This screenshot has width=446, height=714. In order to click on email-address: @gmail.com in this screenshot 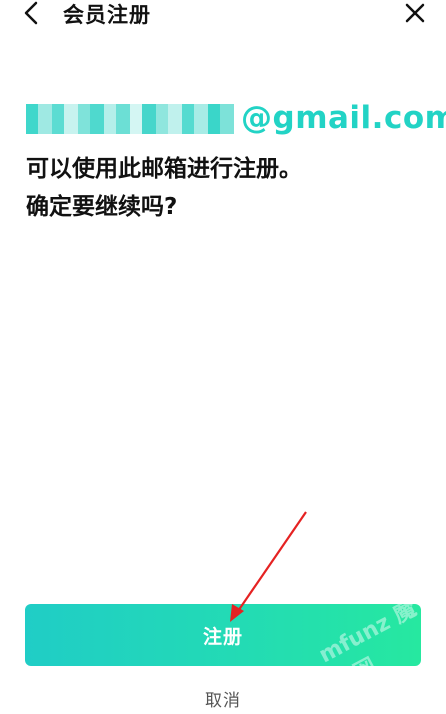, I will do `click(236, 118)`.